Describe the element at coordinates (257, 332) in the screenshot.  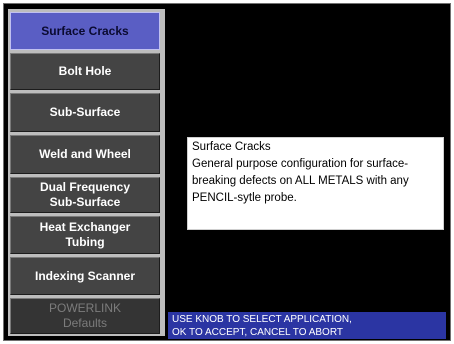
I see `status-line-2: OK TO ACCEPT, CANCEL TO ABORT` at that location.